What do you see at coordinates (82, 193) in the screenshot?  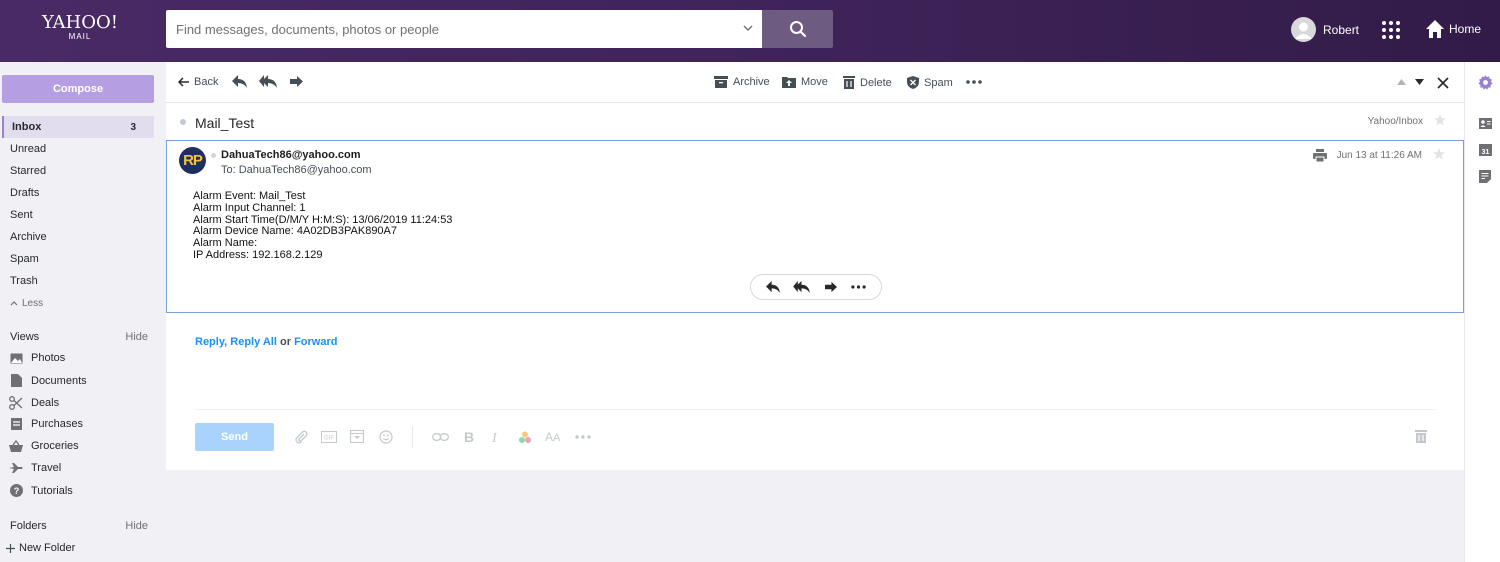 I see `sidebar-item-drafts: Drafts` at bounding box center [82, 193].